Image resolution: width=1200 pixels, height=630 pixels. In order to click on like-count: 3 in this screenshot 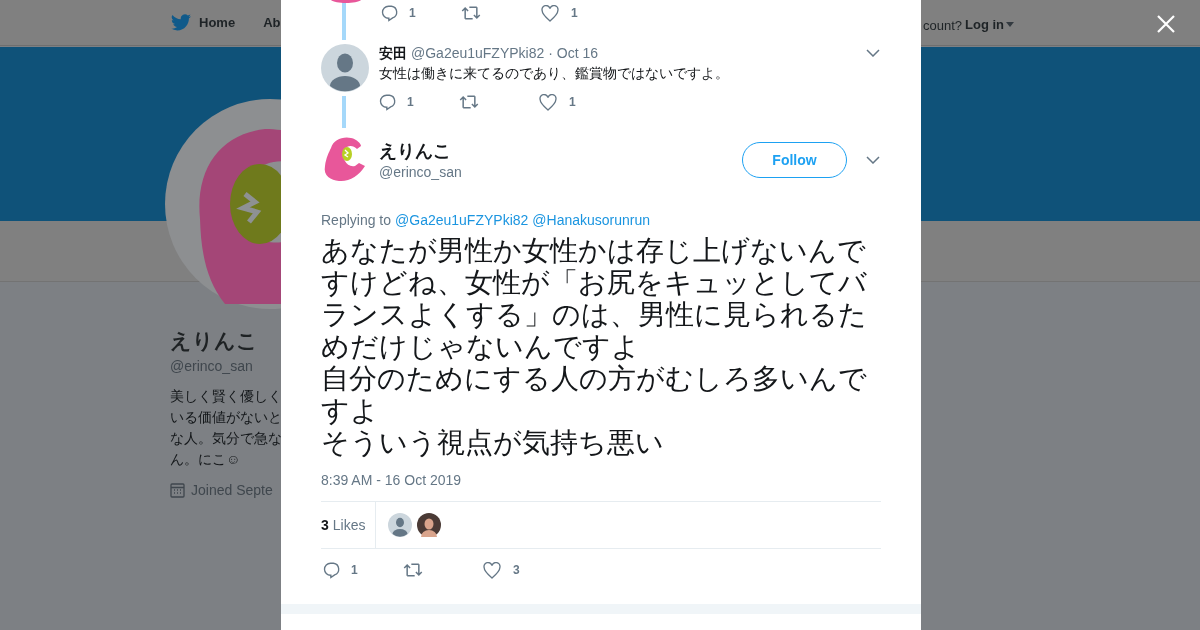, I will do `click(516, 570)`.